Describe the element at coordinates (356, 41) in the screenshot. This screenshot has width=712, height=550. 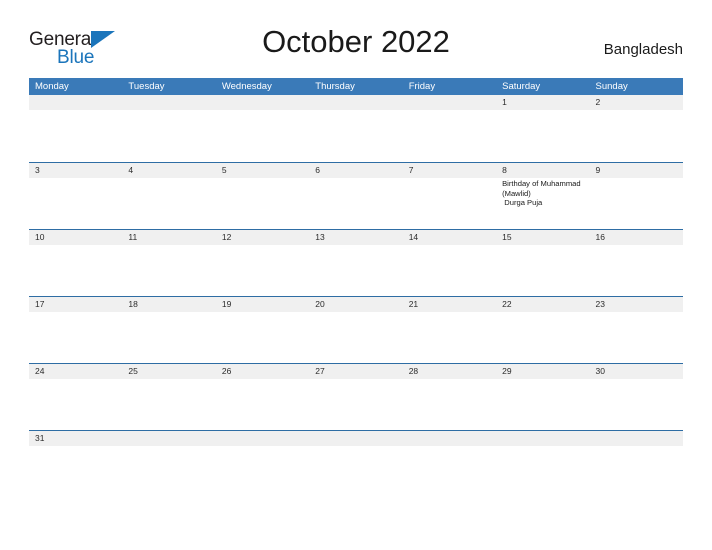
I see `page-title: October 2022` at that location.